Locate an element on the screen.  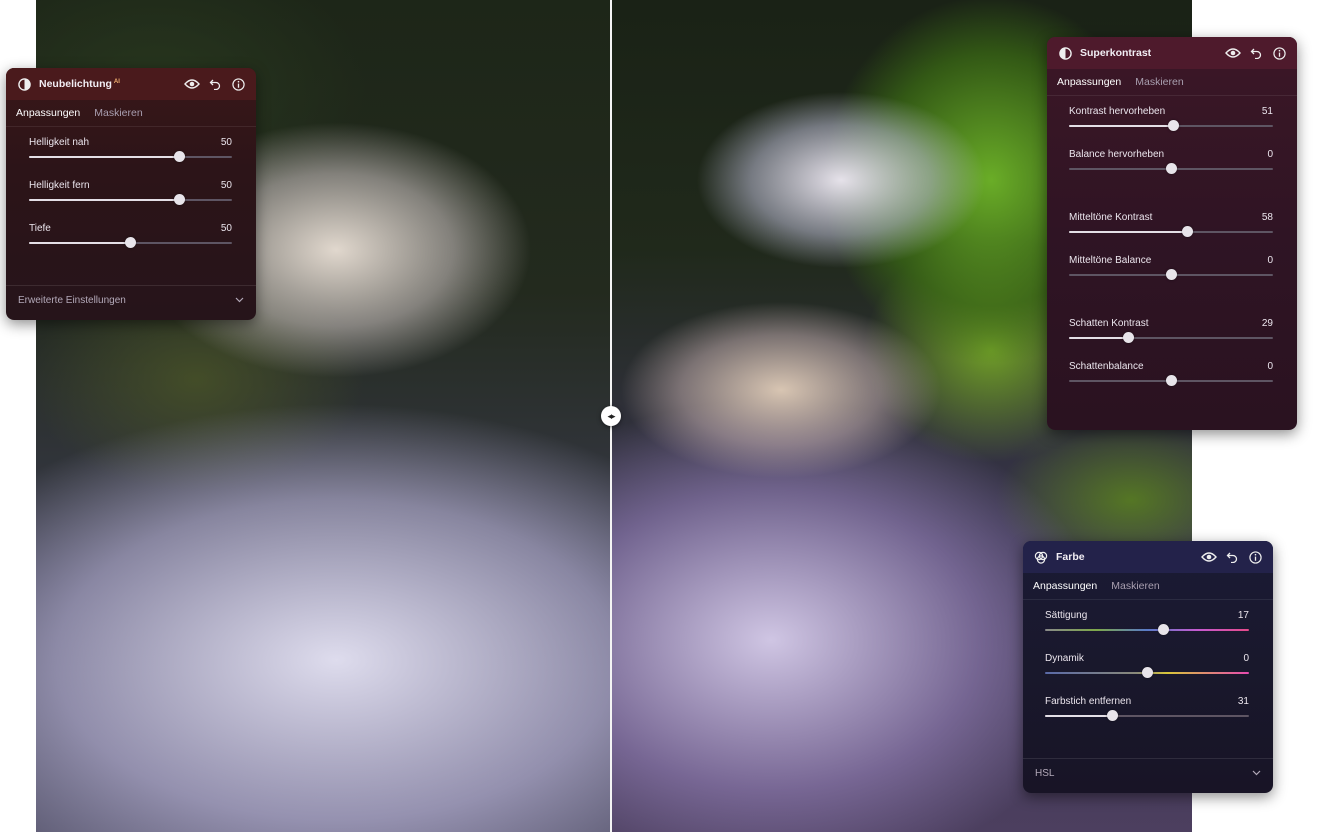
farbe-header: Farbe is located at coordinates (1148, 557).